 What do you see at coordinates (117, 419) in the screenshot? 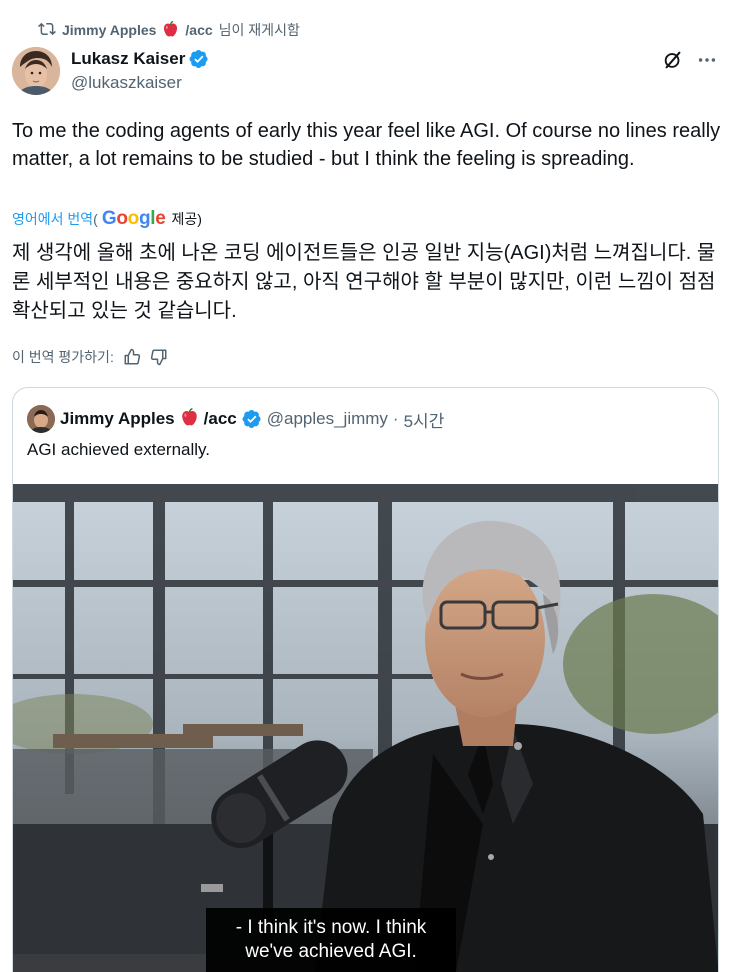
I see `quoted-author-name: Jimmy Apples` at bounding box center [117, 419].